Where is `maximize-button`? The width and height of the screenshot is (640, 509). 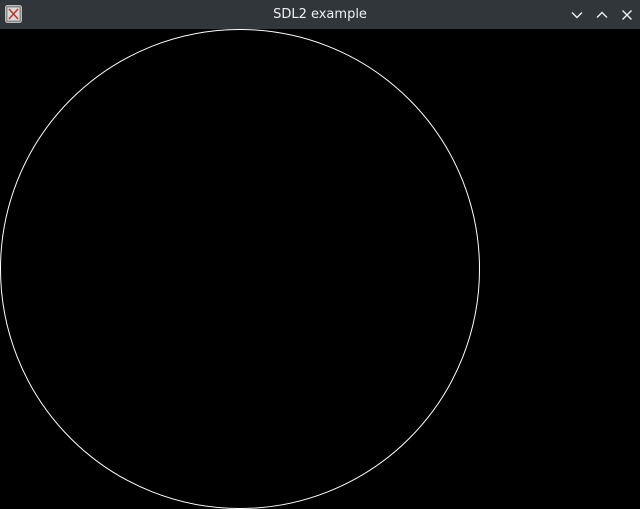
maximize-button is located at coordinates (602, 15).